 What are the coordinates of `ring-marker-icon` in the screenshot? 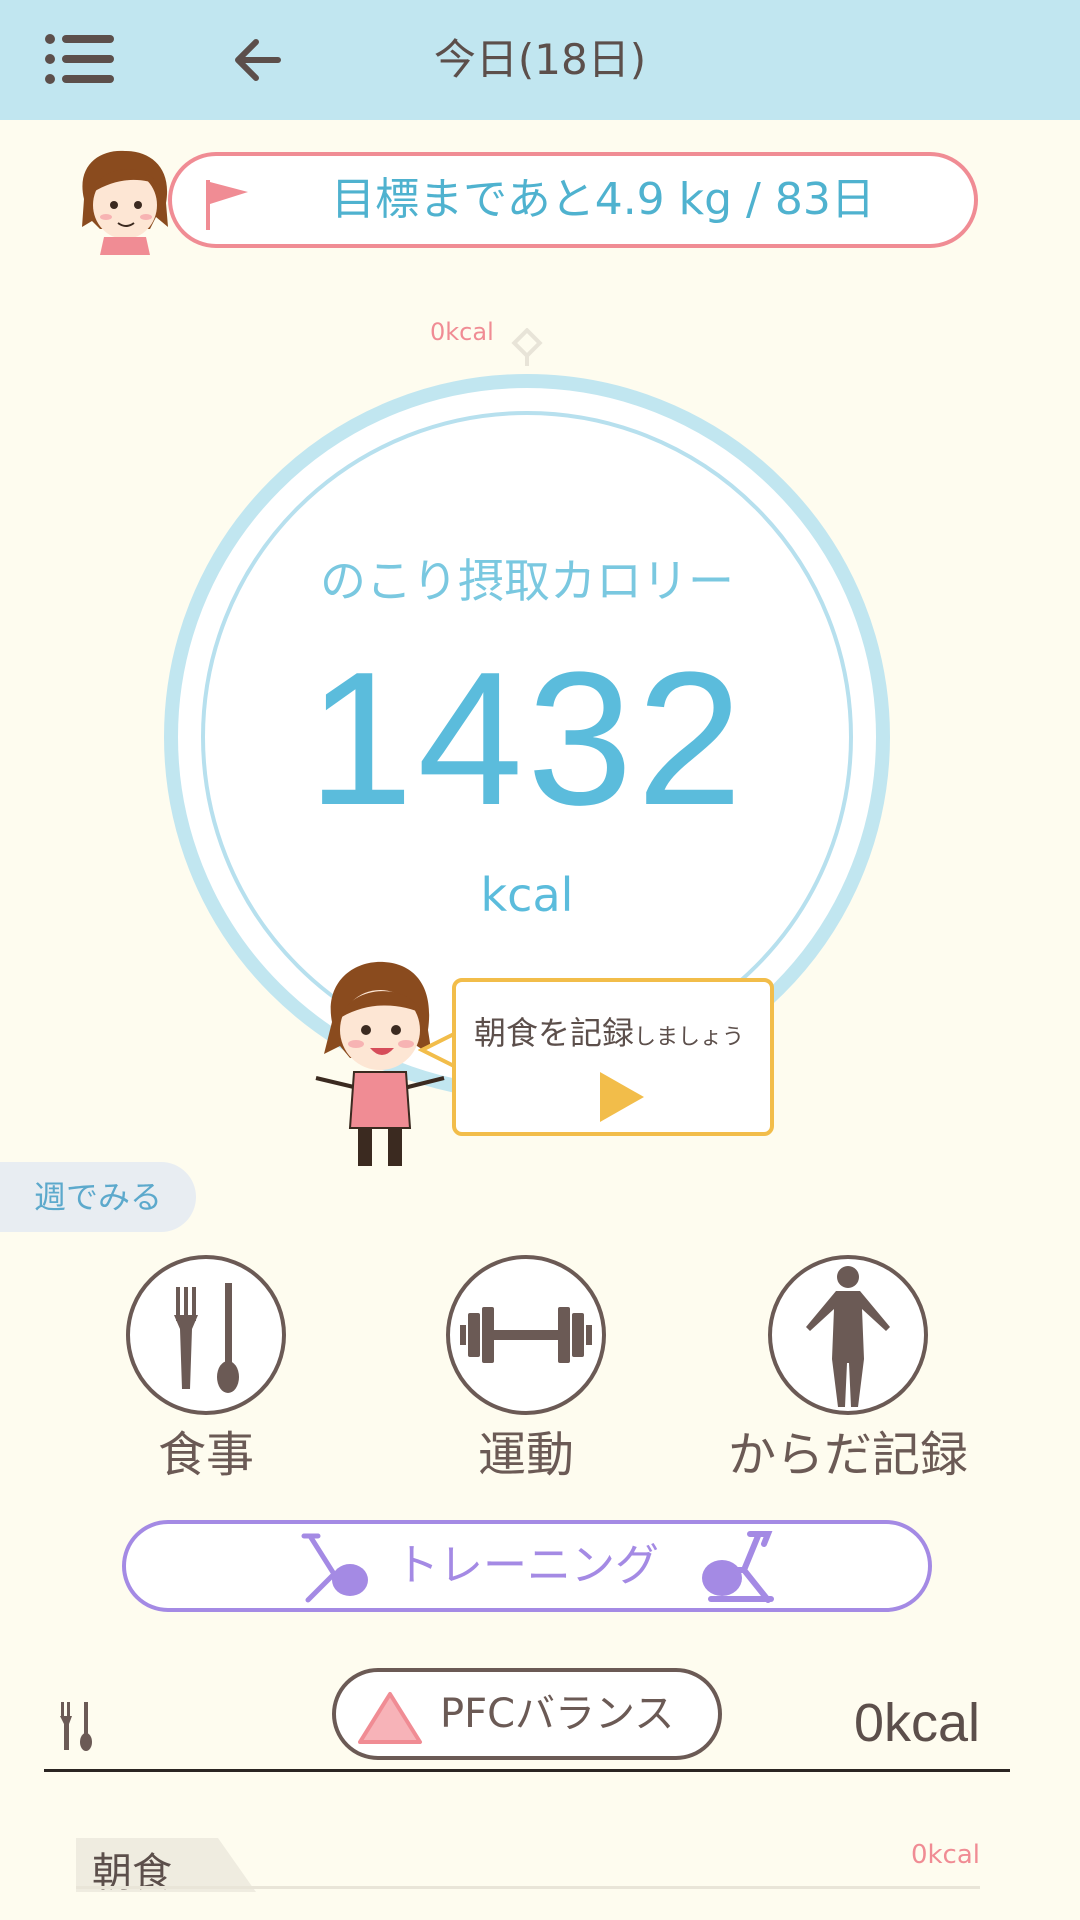 It's located at (527, 347).